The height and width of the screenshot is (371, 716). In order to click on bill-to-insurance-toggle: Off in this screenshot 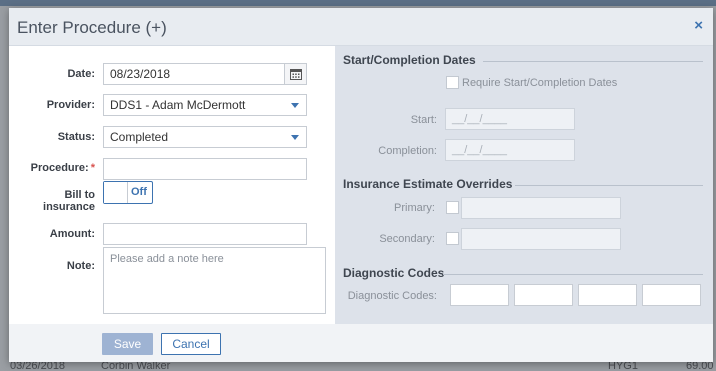, I will do `click(128, 192)`.